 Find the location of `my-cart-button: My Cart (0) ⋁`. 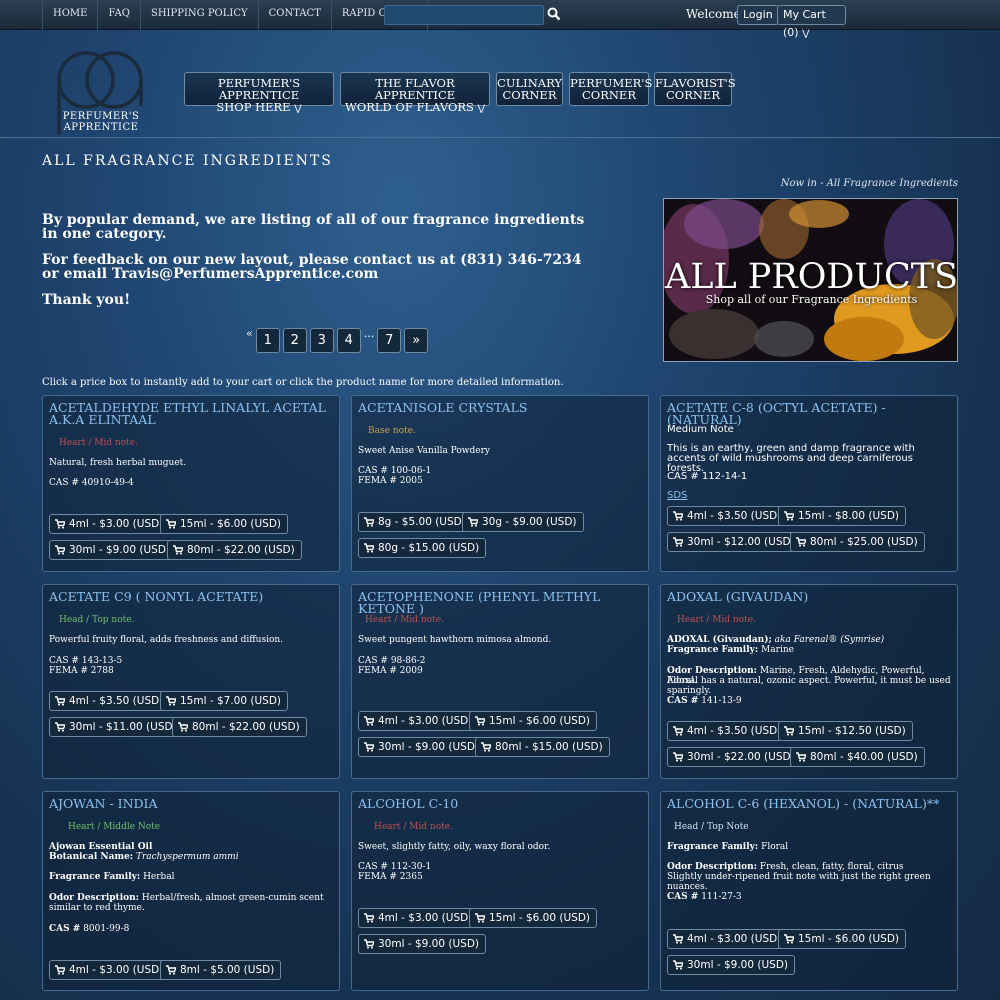

my-cart-button: My Cart (0) ⋁ is located at coordinates (811, 22).